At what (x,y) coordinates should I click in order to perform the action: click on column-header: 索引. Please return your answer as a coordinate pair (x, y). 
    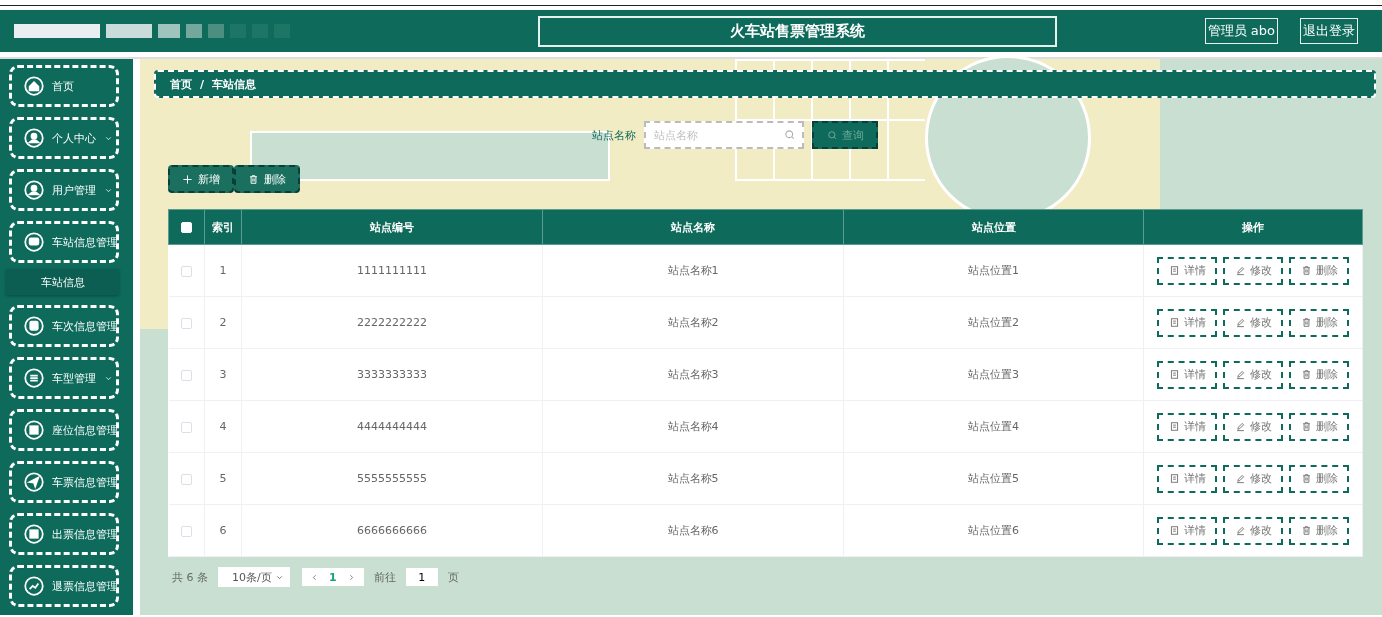
    Looking at the image, I should click on (223, 227).